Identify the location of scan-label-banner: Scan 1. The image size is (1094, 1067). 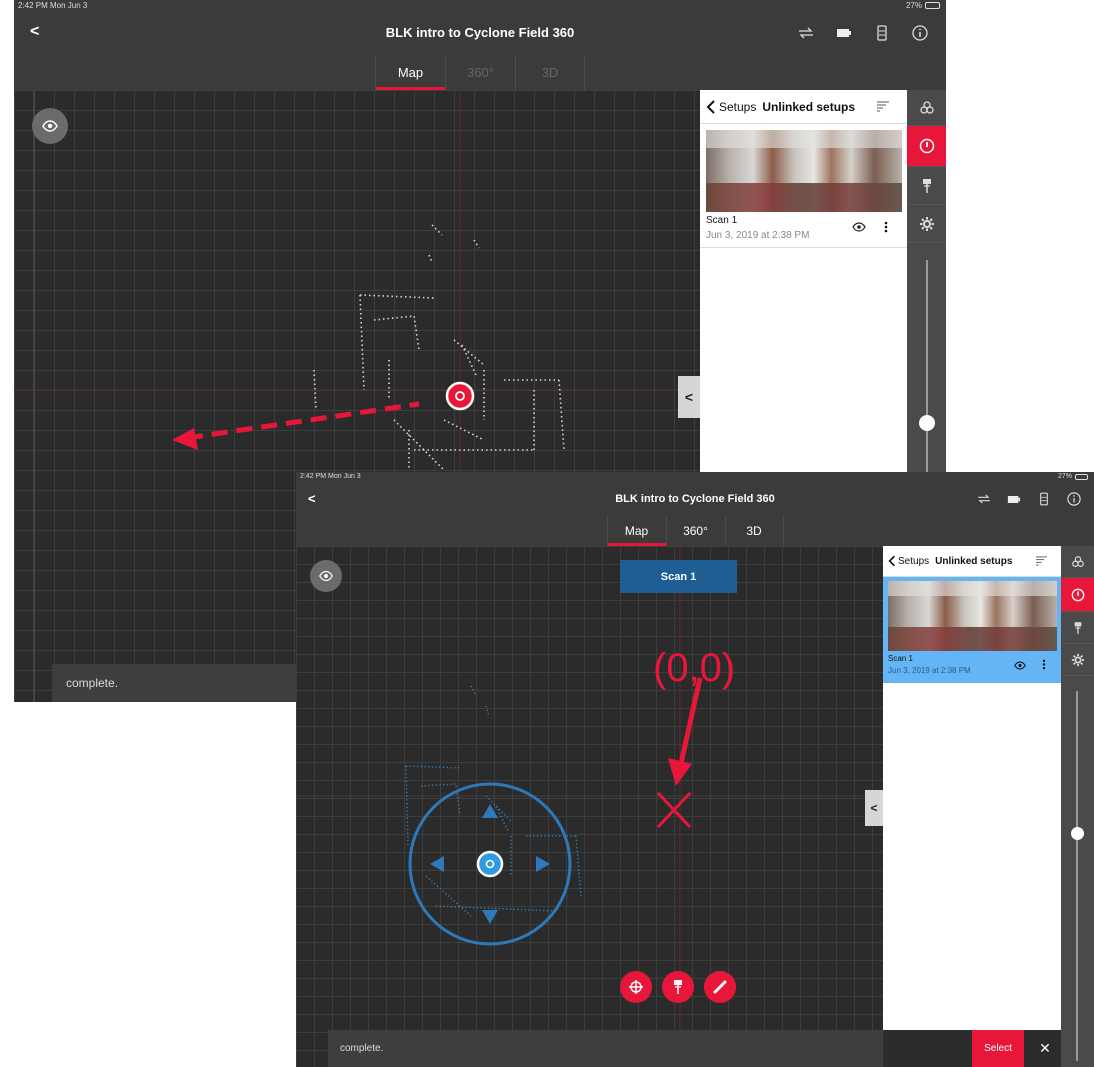
(678, 576).